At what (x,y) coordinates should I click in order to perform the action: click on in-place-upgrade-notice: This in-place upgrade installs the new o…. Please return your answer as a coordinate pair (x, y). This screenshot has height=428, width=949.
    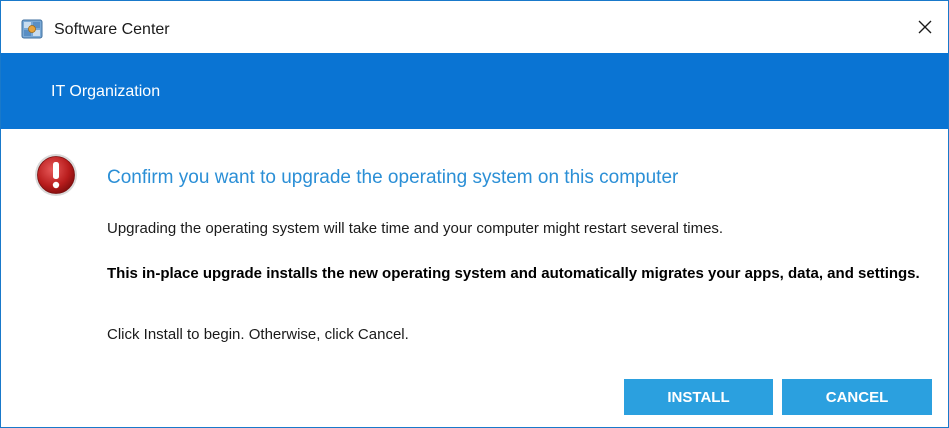
    Looking at the image, I should click on (513, 273).